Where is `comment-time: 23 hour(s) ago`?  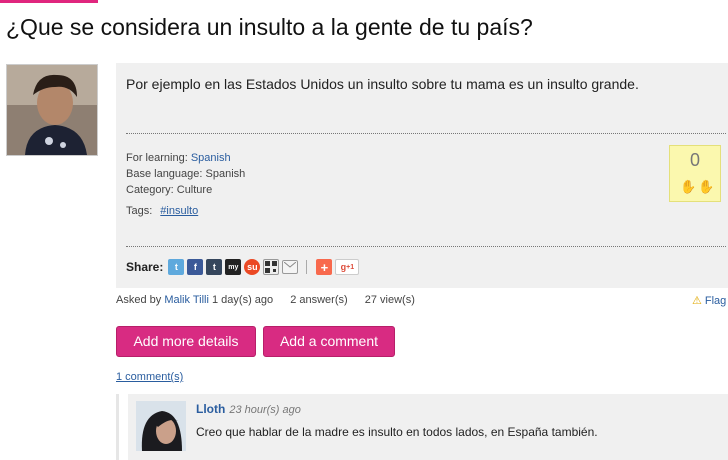
comment-time: 23 hour(s) ago is located at coordinates (265, 410).